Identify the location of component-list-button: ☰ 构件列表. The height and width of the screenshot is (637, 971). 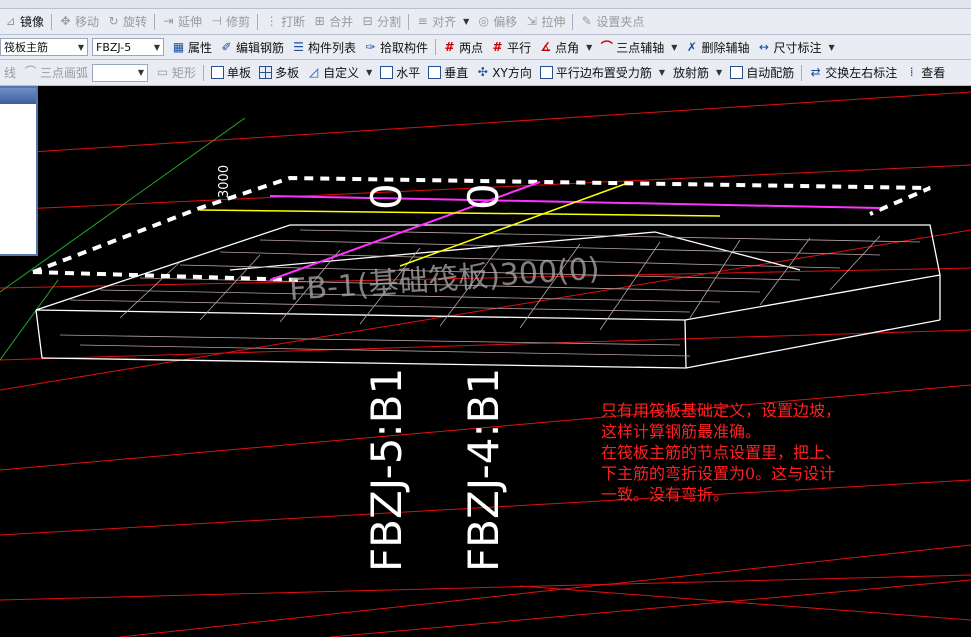
(324, 47).